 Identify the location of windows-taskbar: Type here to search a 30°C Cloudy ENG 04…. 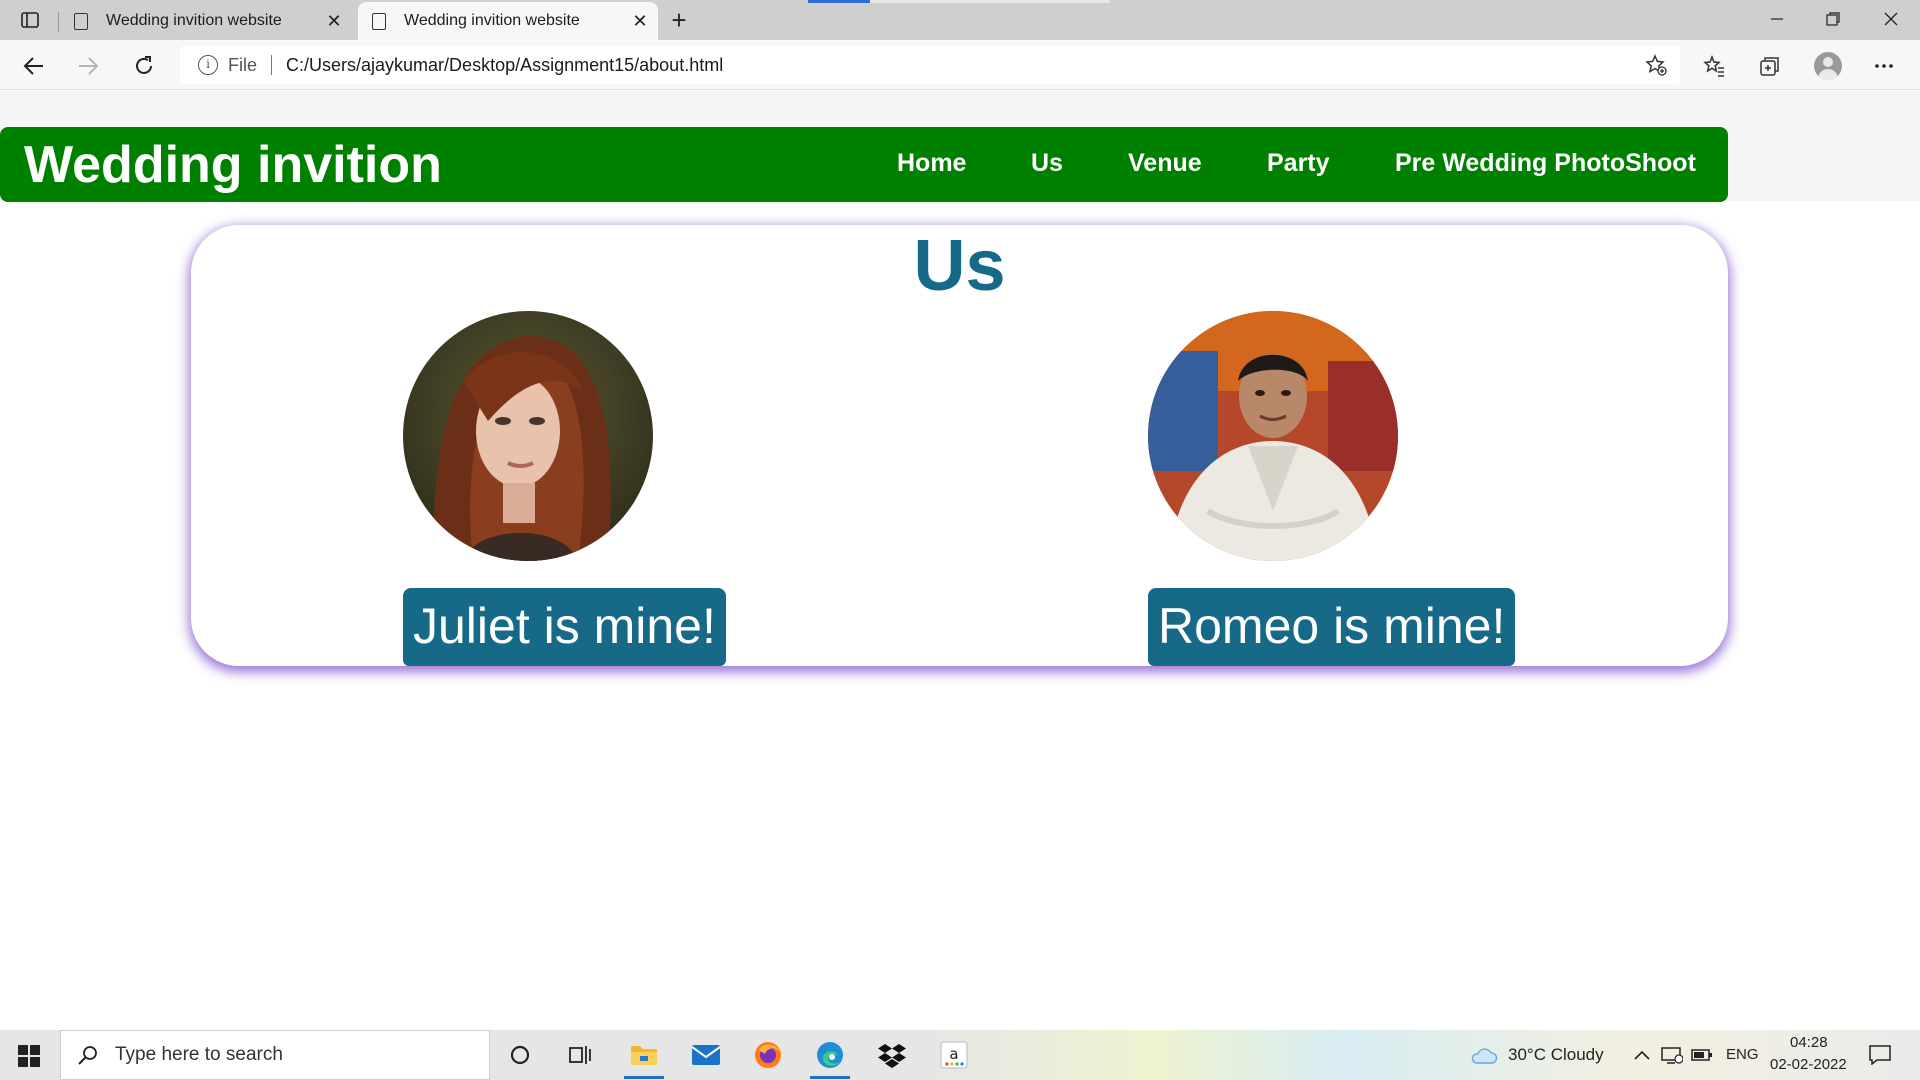
(960, 1055).